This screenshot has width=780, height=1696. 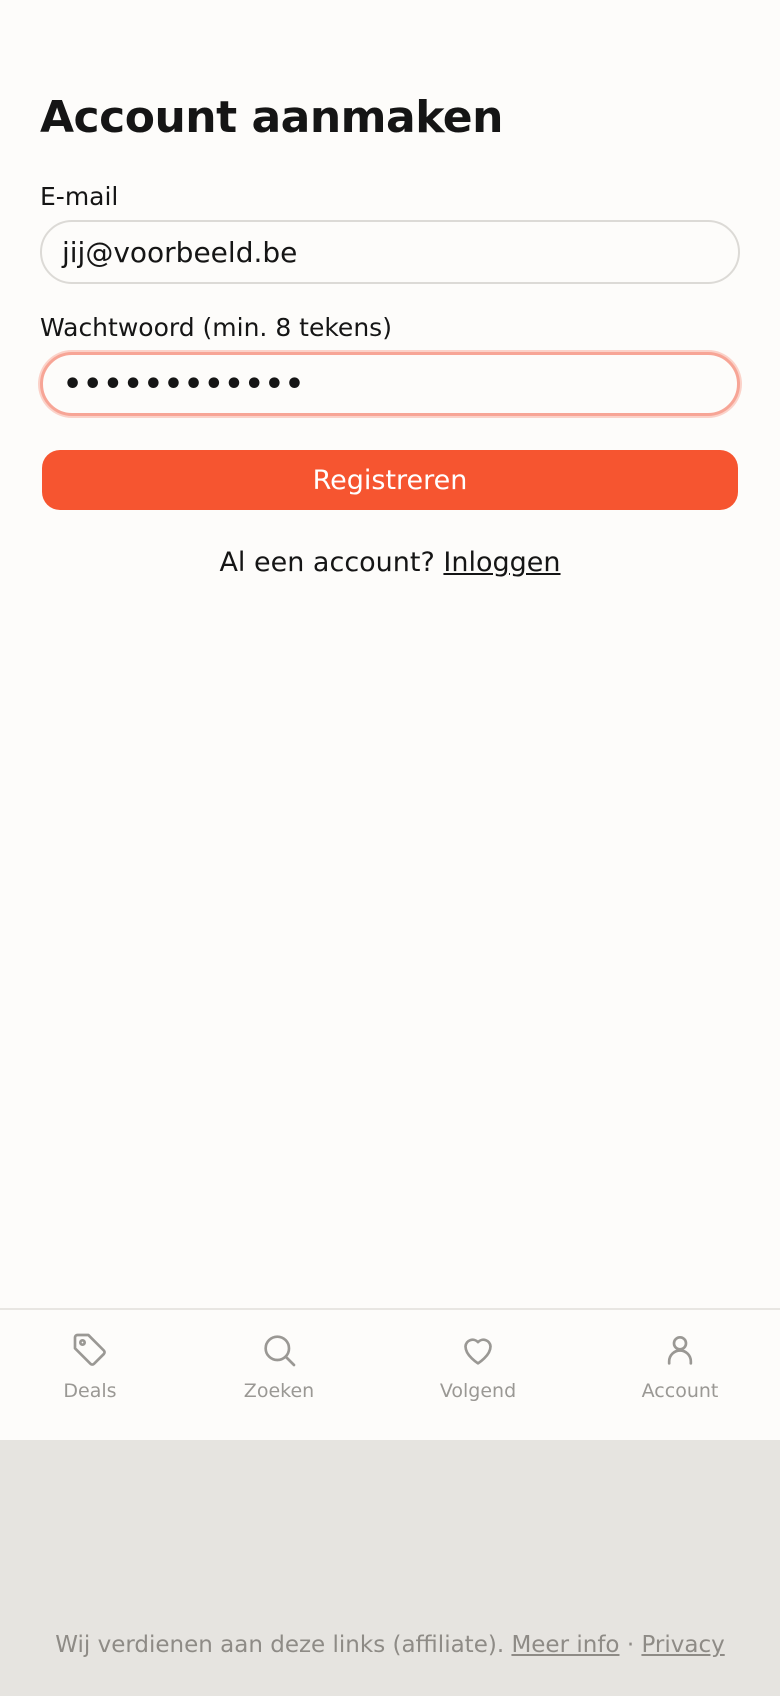 What do you see at coordinates (565, 1645) in the screenshot?
I see `more-info-link: Meer info` at bounding box center [565, 1645].